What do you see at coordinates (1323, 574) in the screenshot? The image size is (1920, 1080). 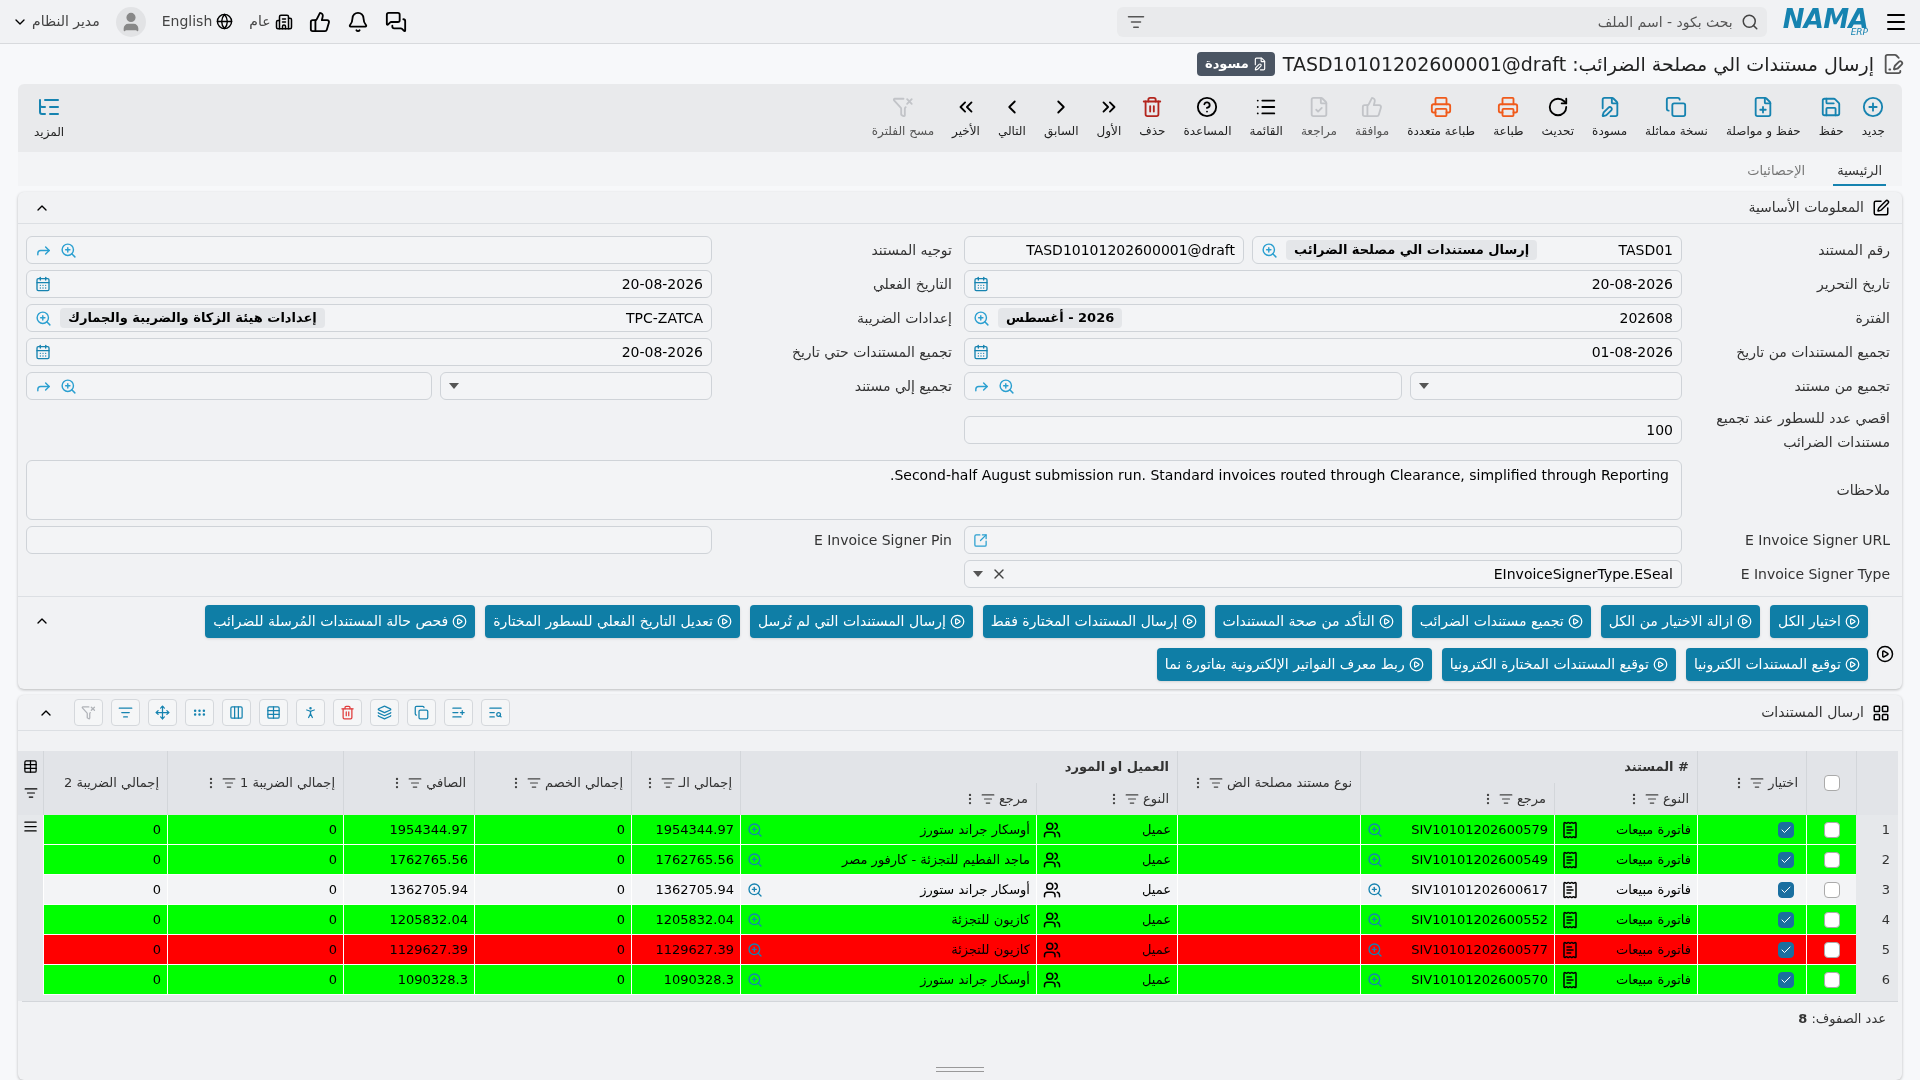 I see `select-field: EInvoiceSignerType.ESeal` at bounding box center [1323, 574].